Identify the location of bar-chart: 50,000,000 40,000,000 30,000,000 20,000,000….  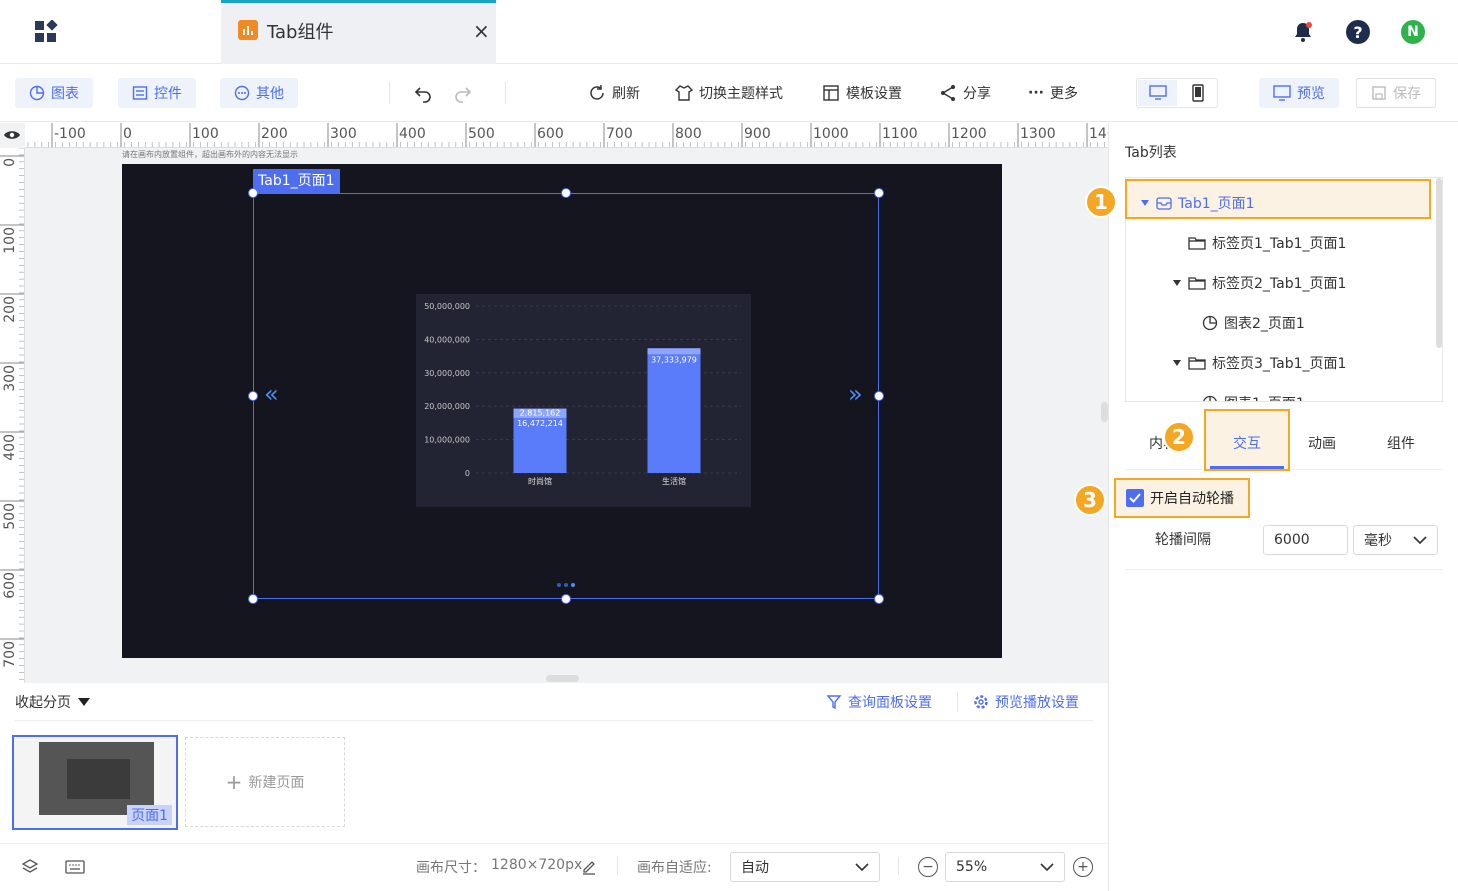
(583, 400).